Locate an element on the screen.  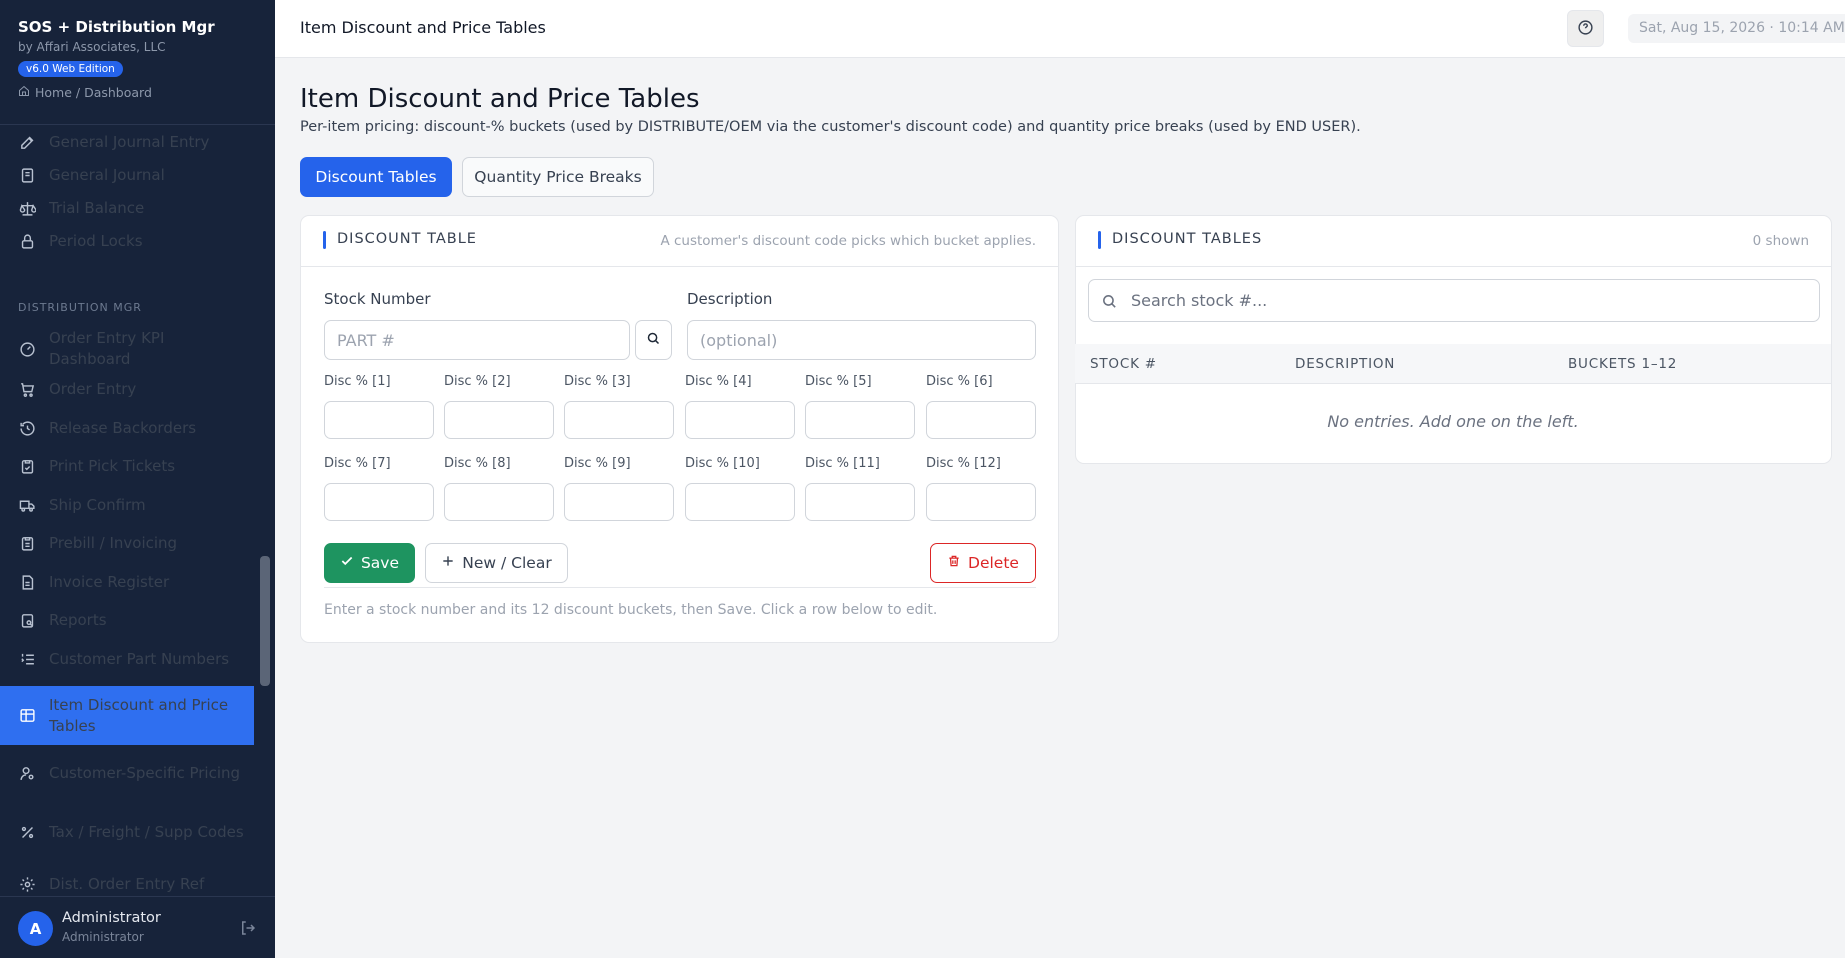
report-icon is located at coordinates (27, 620).